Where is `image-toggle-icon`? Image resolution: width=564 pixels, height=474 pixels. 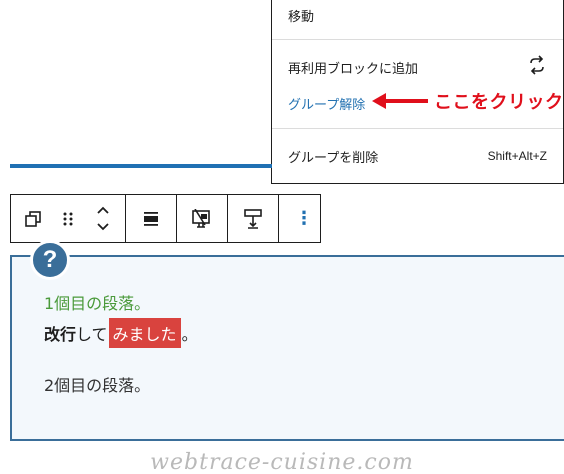 image-toggle-icon is located at coordinates (202, 218).